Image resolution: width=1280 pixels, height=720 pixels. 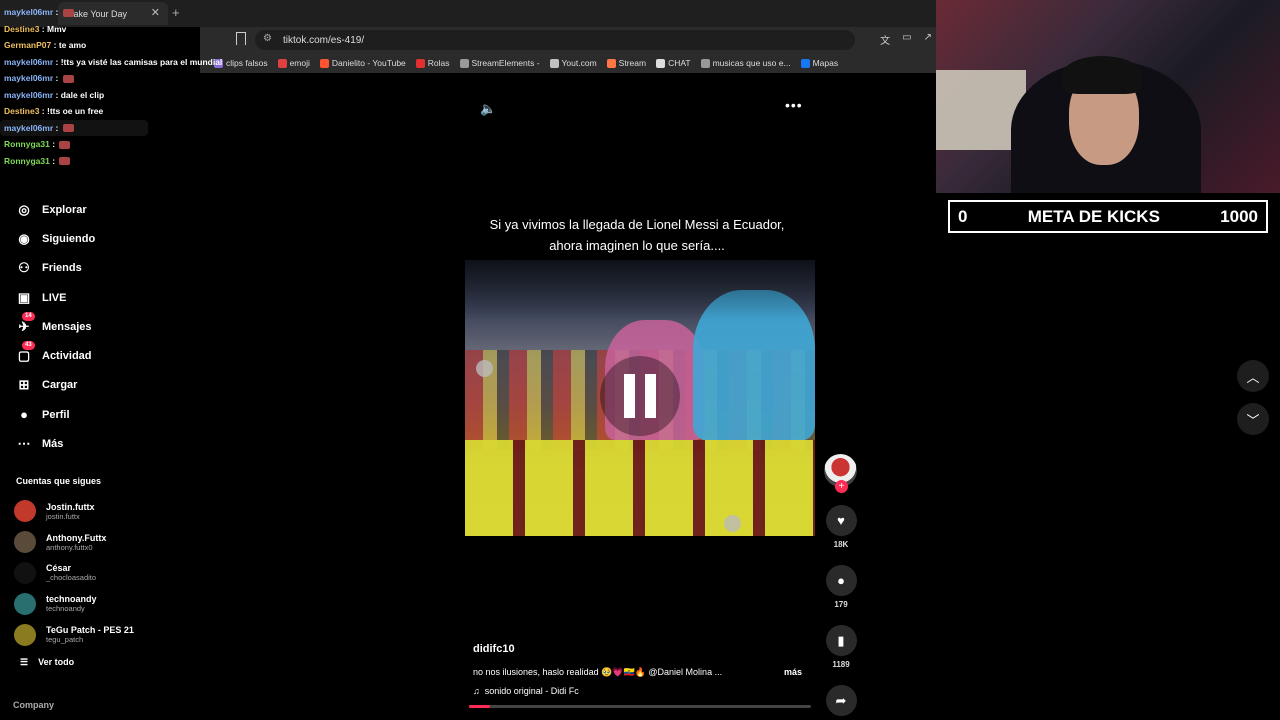 What do you see at coordinates (100, 111) in the screenshot?
I see `chat-message: Destine3 : !tts oe un free` at bounding box center [100, 111].